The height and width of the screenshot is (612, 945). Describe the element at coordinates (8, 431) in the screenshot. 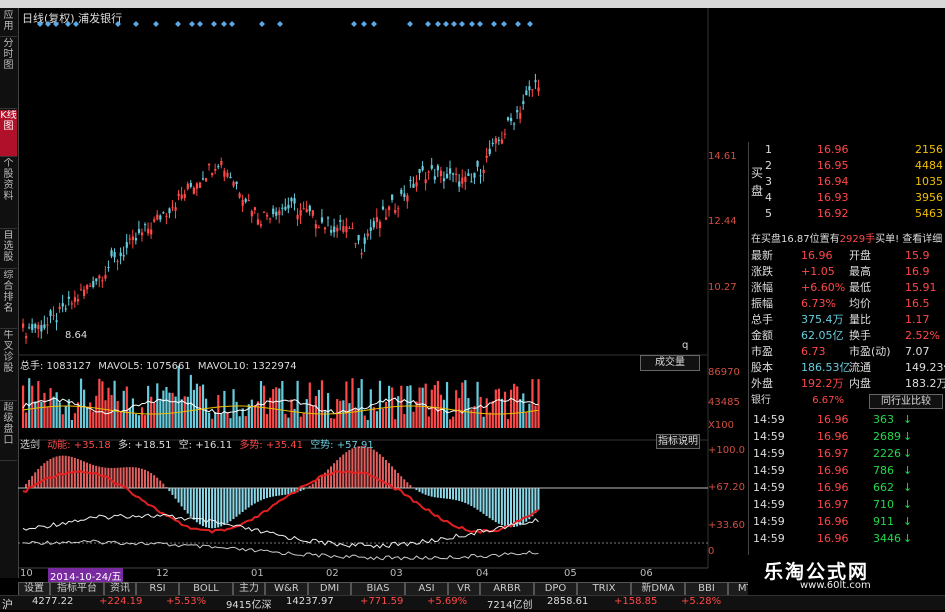

I see `left-tab-handicap: 超级盘口` at that location.